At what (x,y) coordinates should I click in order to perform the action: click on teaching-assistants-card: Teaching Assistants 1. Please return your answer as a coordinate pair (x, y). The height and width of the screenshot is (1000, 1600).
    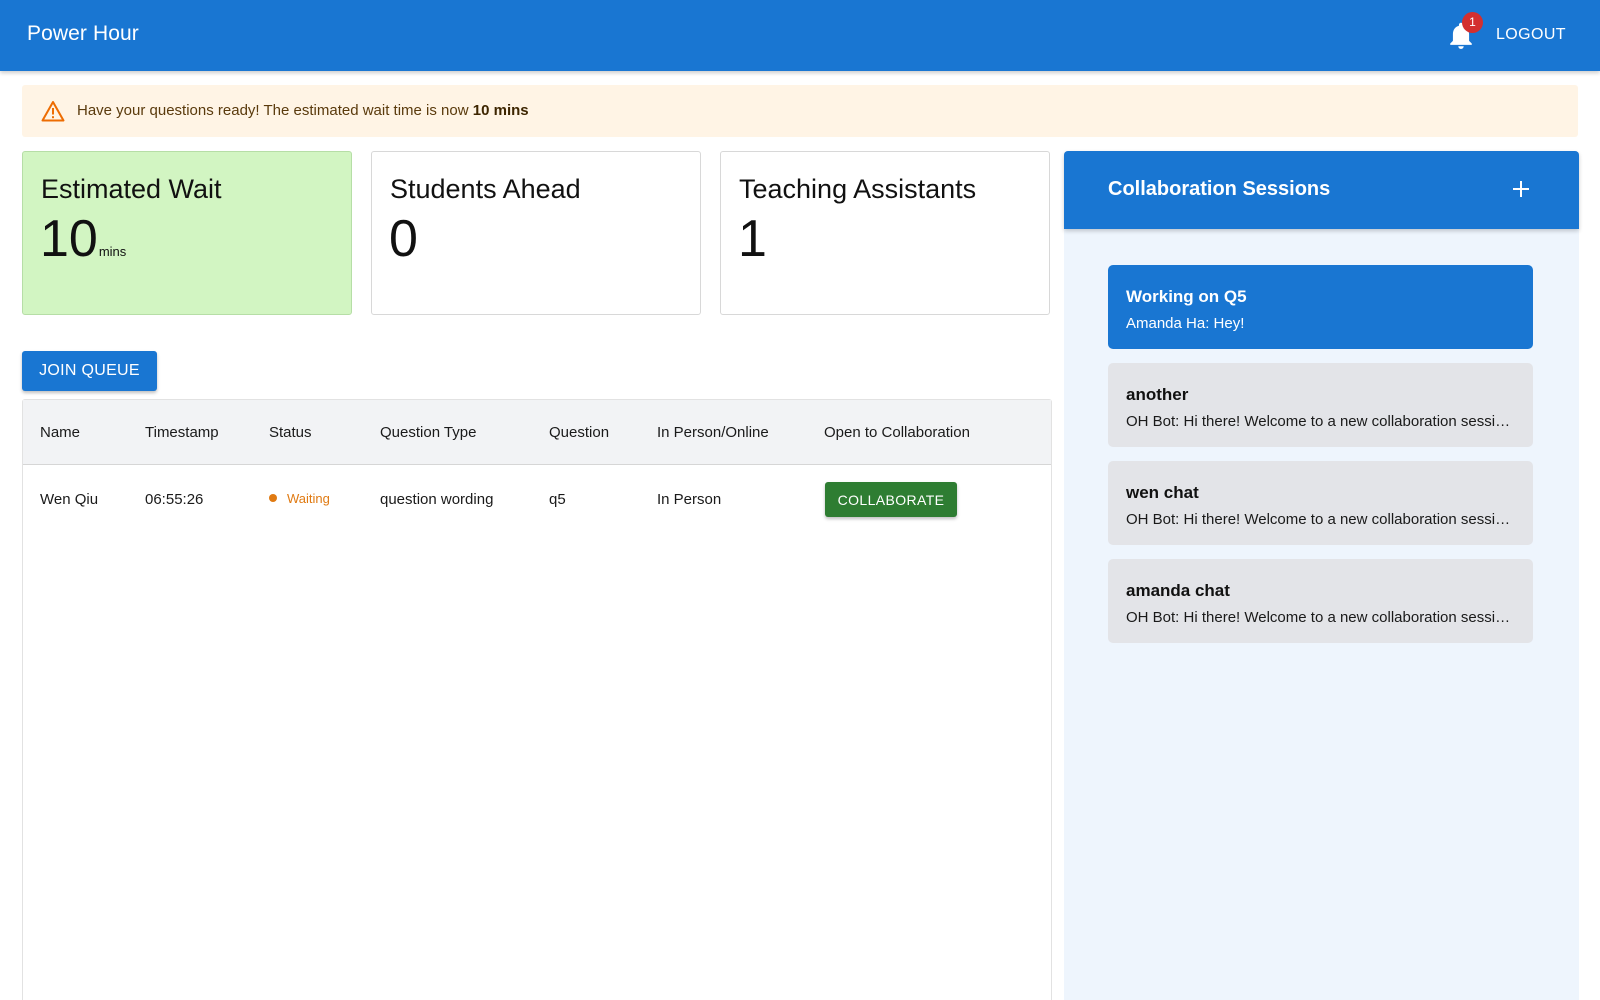
    Looking at the image, I should click on (885, 233).